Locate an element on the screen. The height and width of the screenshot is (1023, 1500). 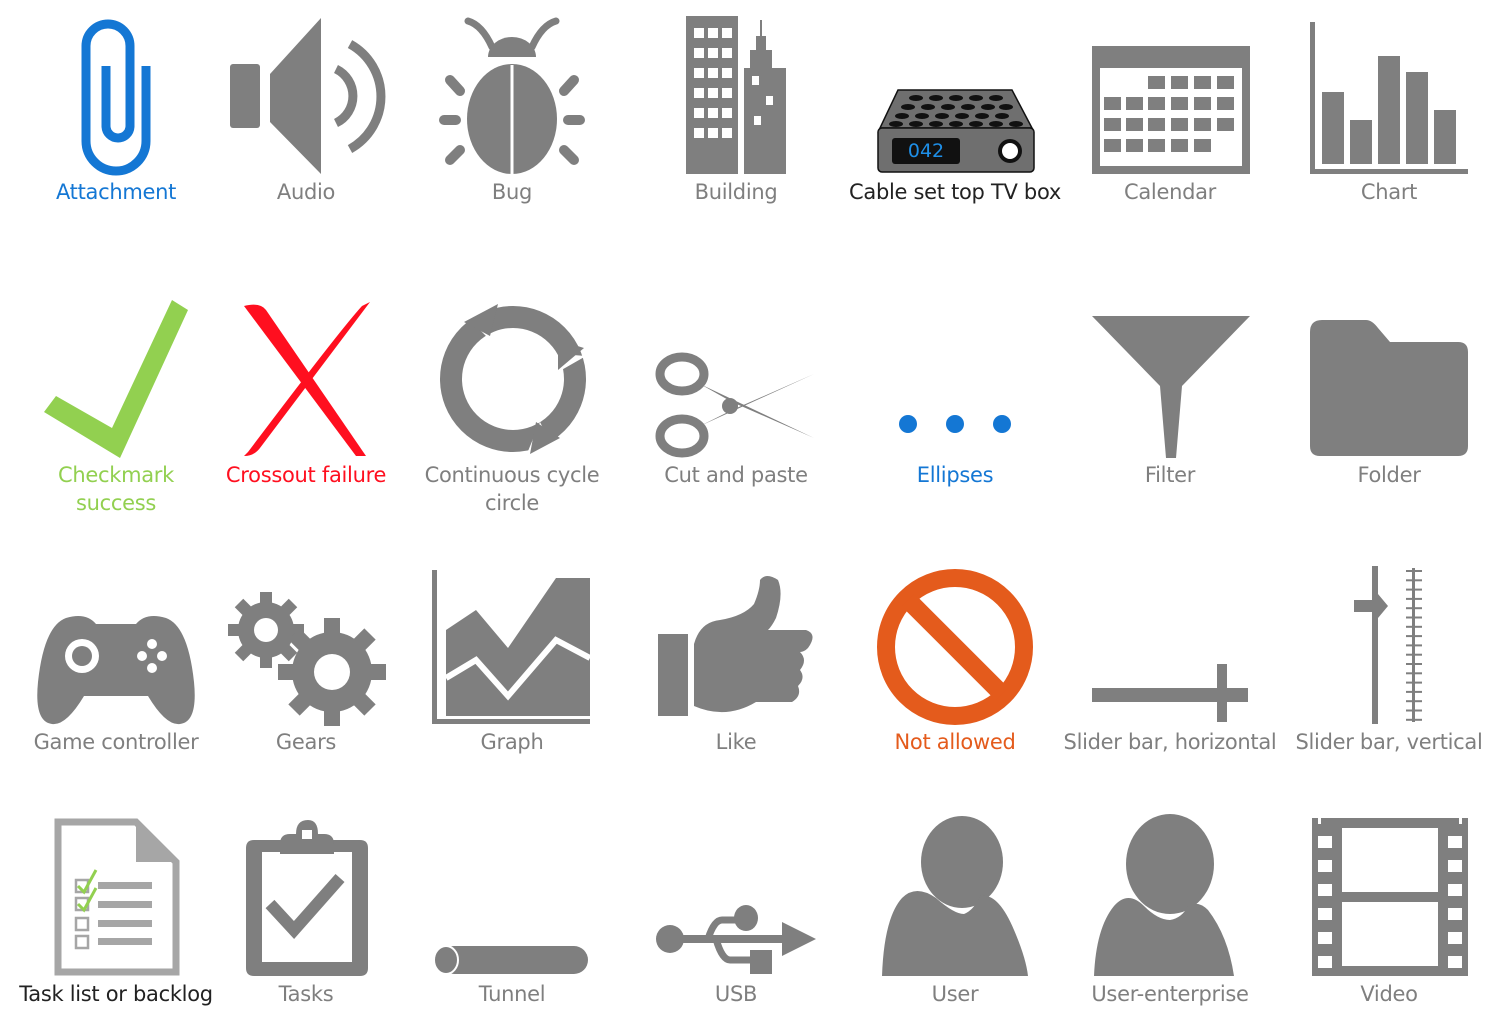
label-like: Like is located at coordinates (736, 742).